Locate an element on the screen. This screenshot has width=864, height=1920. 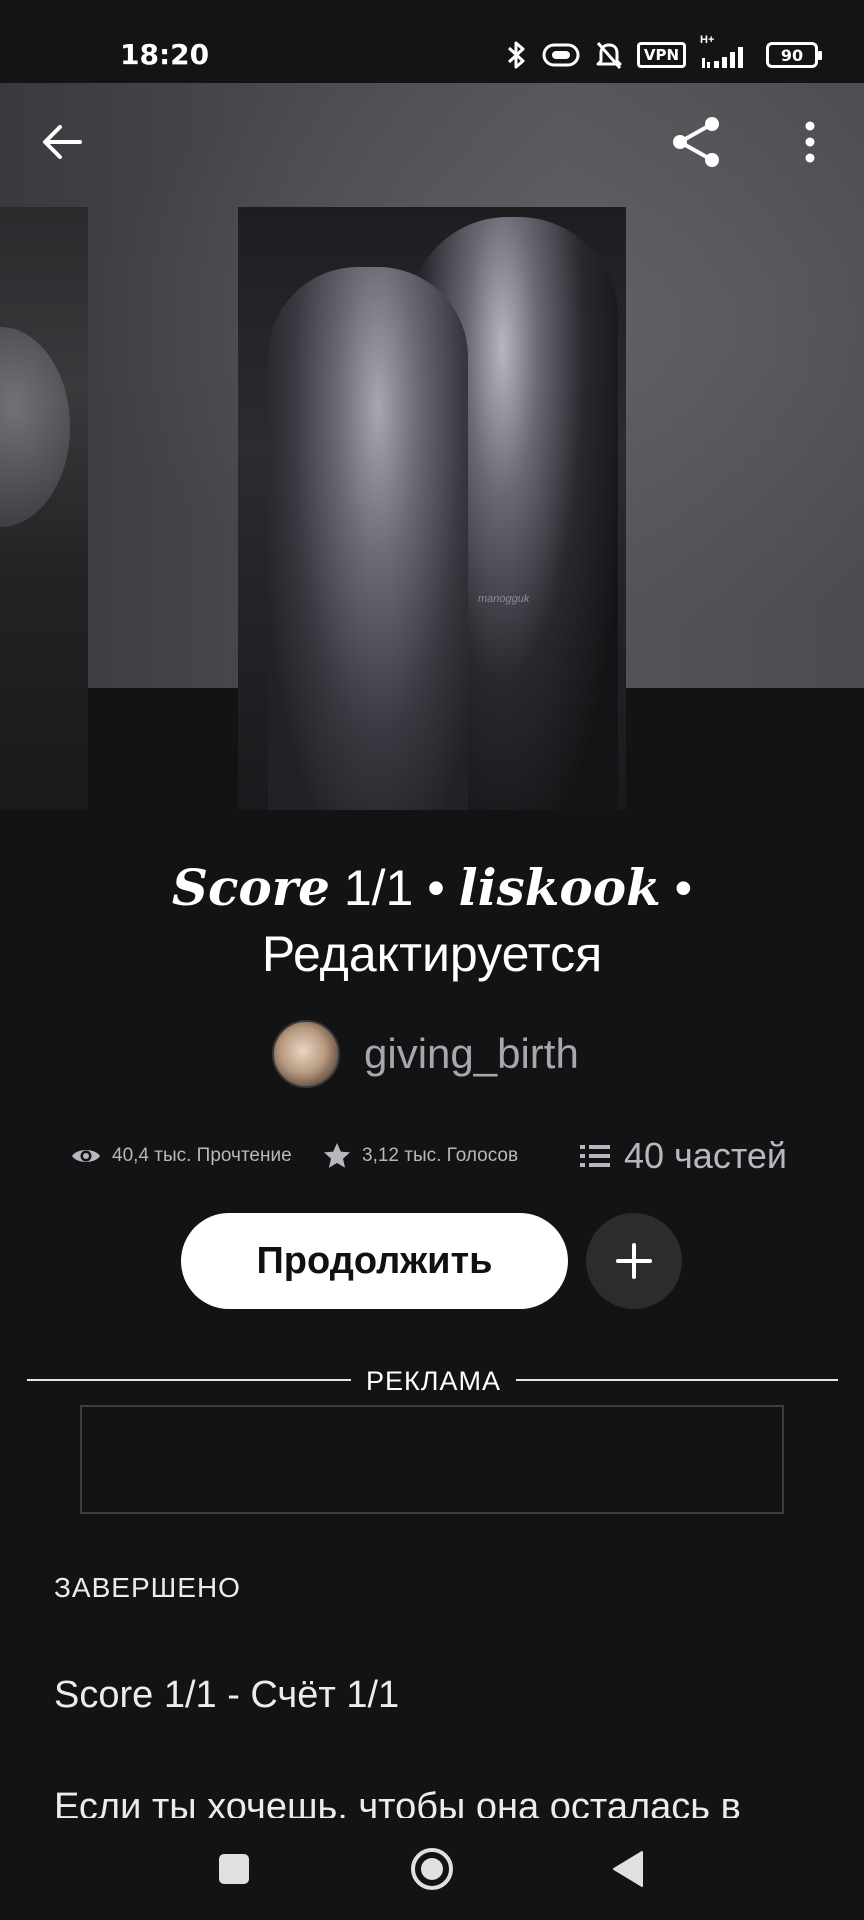
square-icon is located at coordinates (234, 1869).